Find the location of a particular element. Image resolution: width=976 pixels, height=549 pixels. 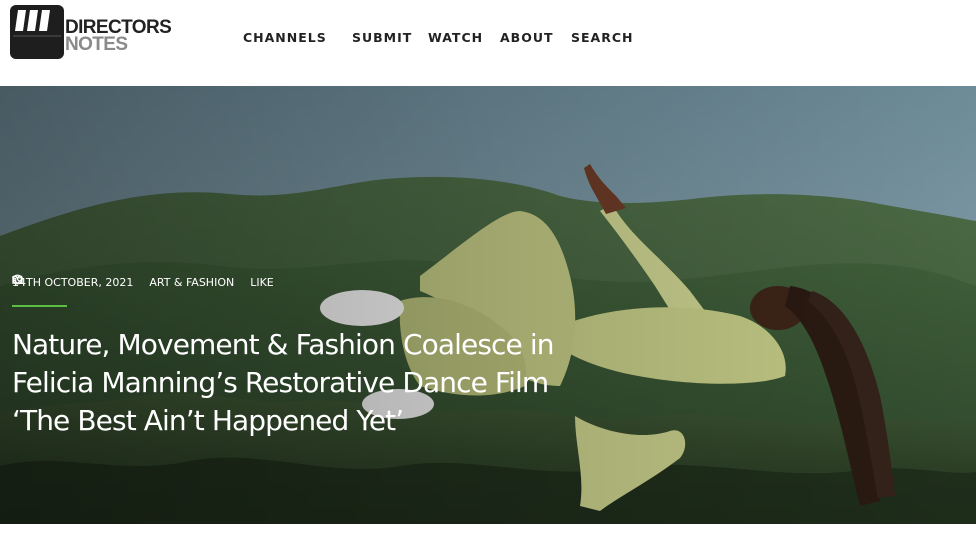

title-divider is located at coordinates (39, 306).